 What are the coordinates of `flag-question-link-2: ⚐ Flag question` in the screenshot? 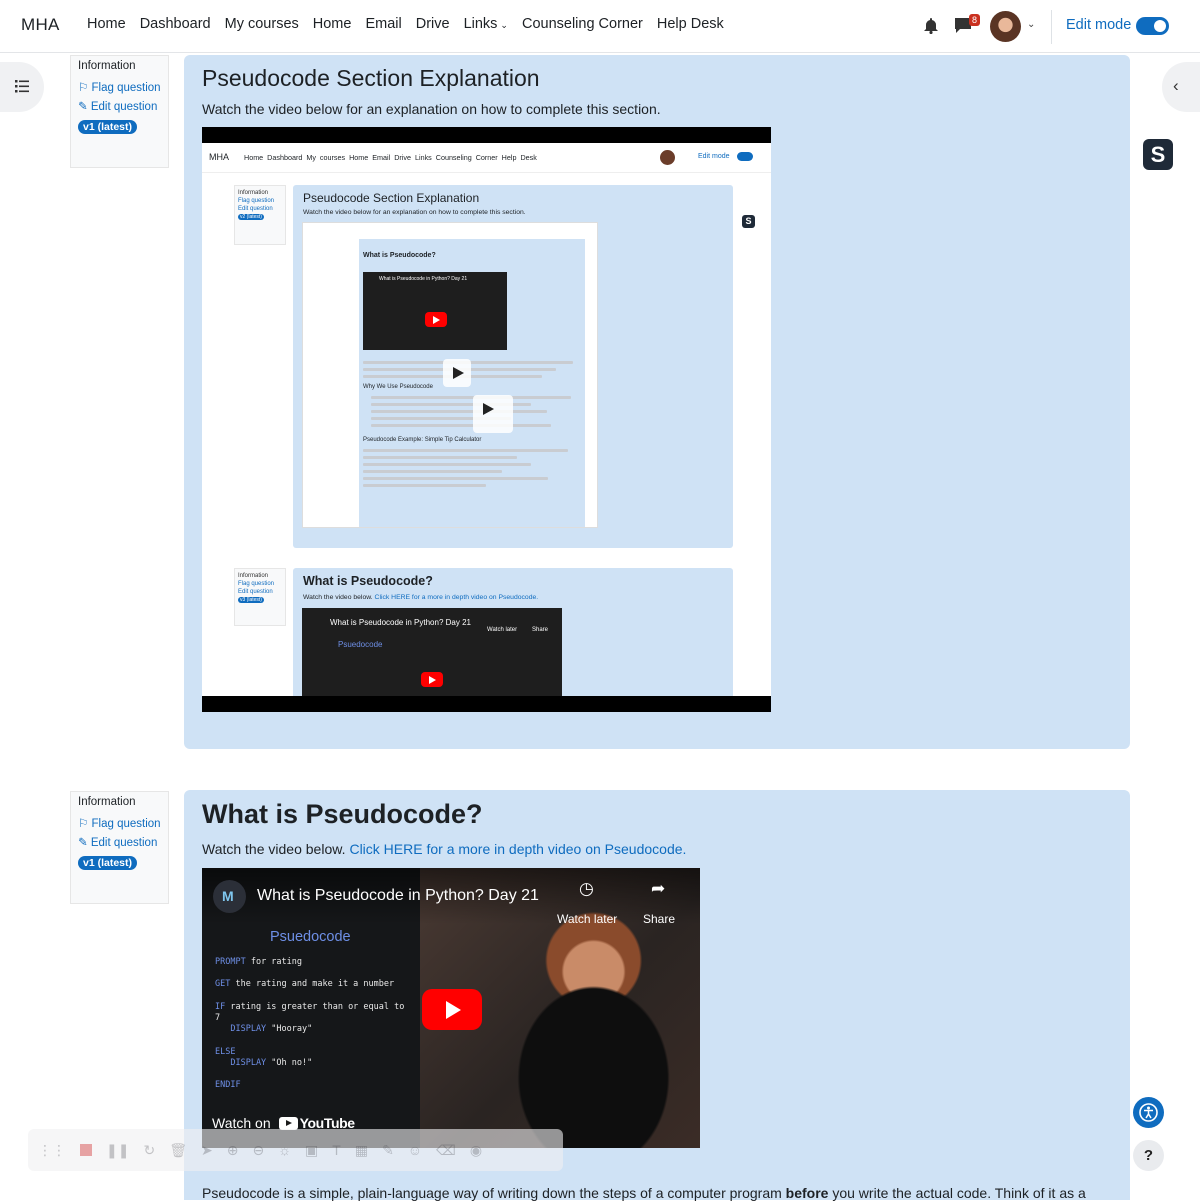 It's located at (119, 824).